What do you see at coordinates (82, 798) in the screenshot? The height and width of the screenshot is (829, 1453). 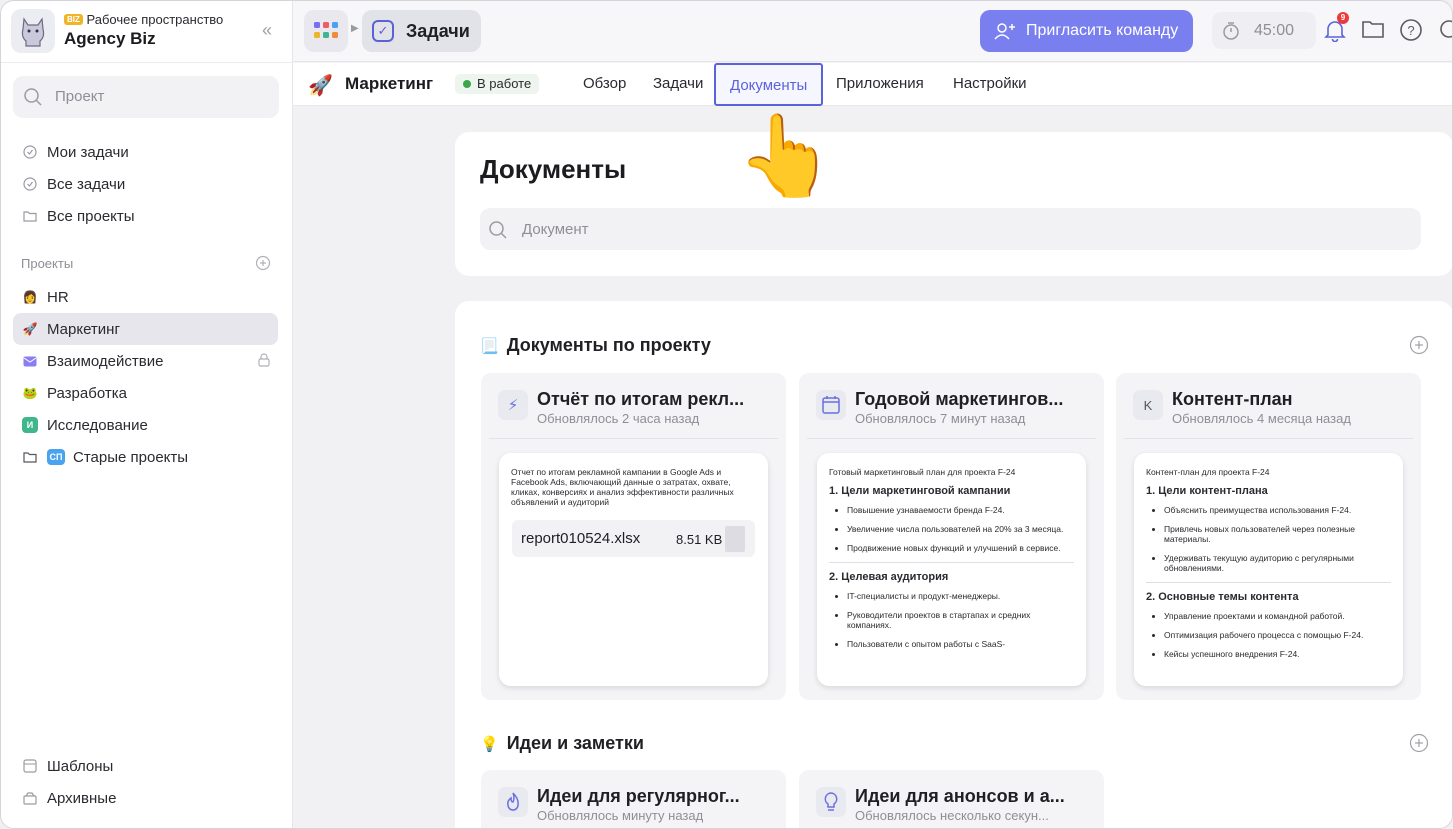 I see `nav-label: Архивные` at bounding box center [82, 798].